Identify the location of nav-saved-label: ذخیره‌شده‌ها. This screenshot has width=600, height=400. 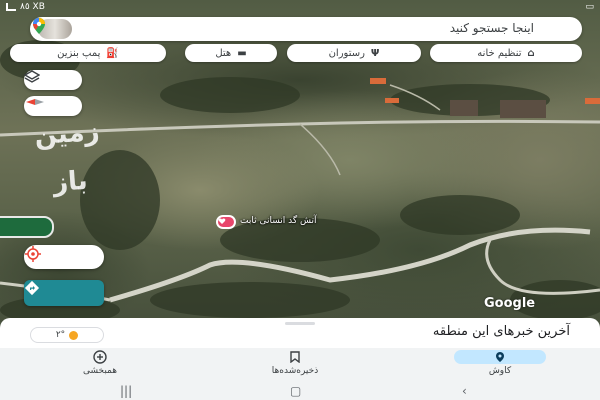
(295, 371).